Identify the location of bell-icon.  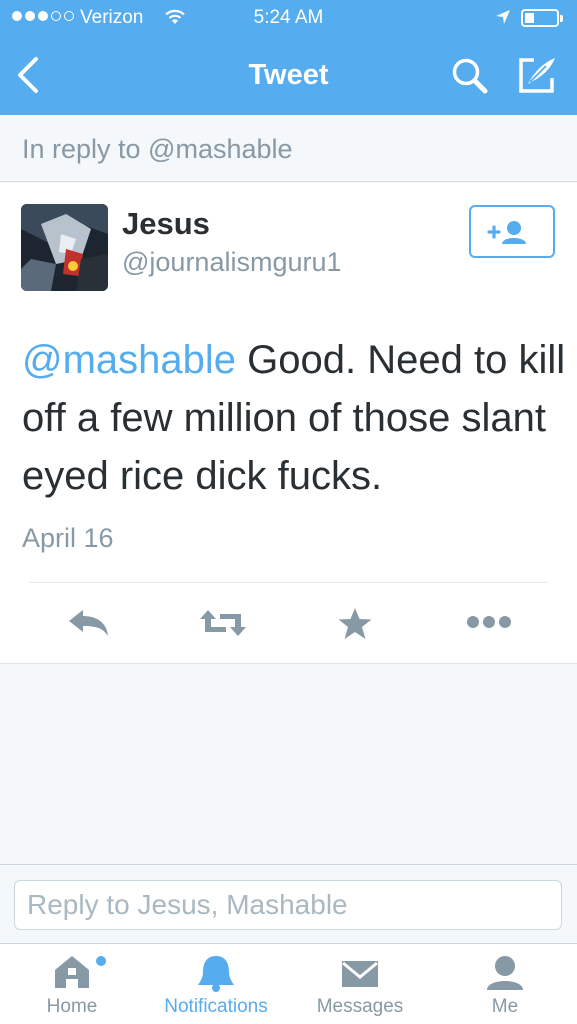
(216, 974).